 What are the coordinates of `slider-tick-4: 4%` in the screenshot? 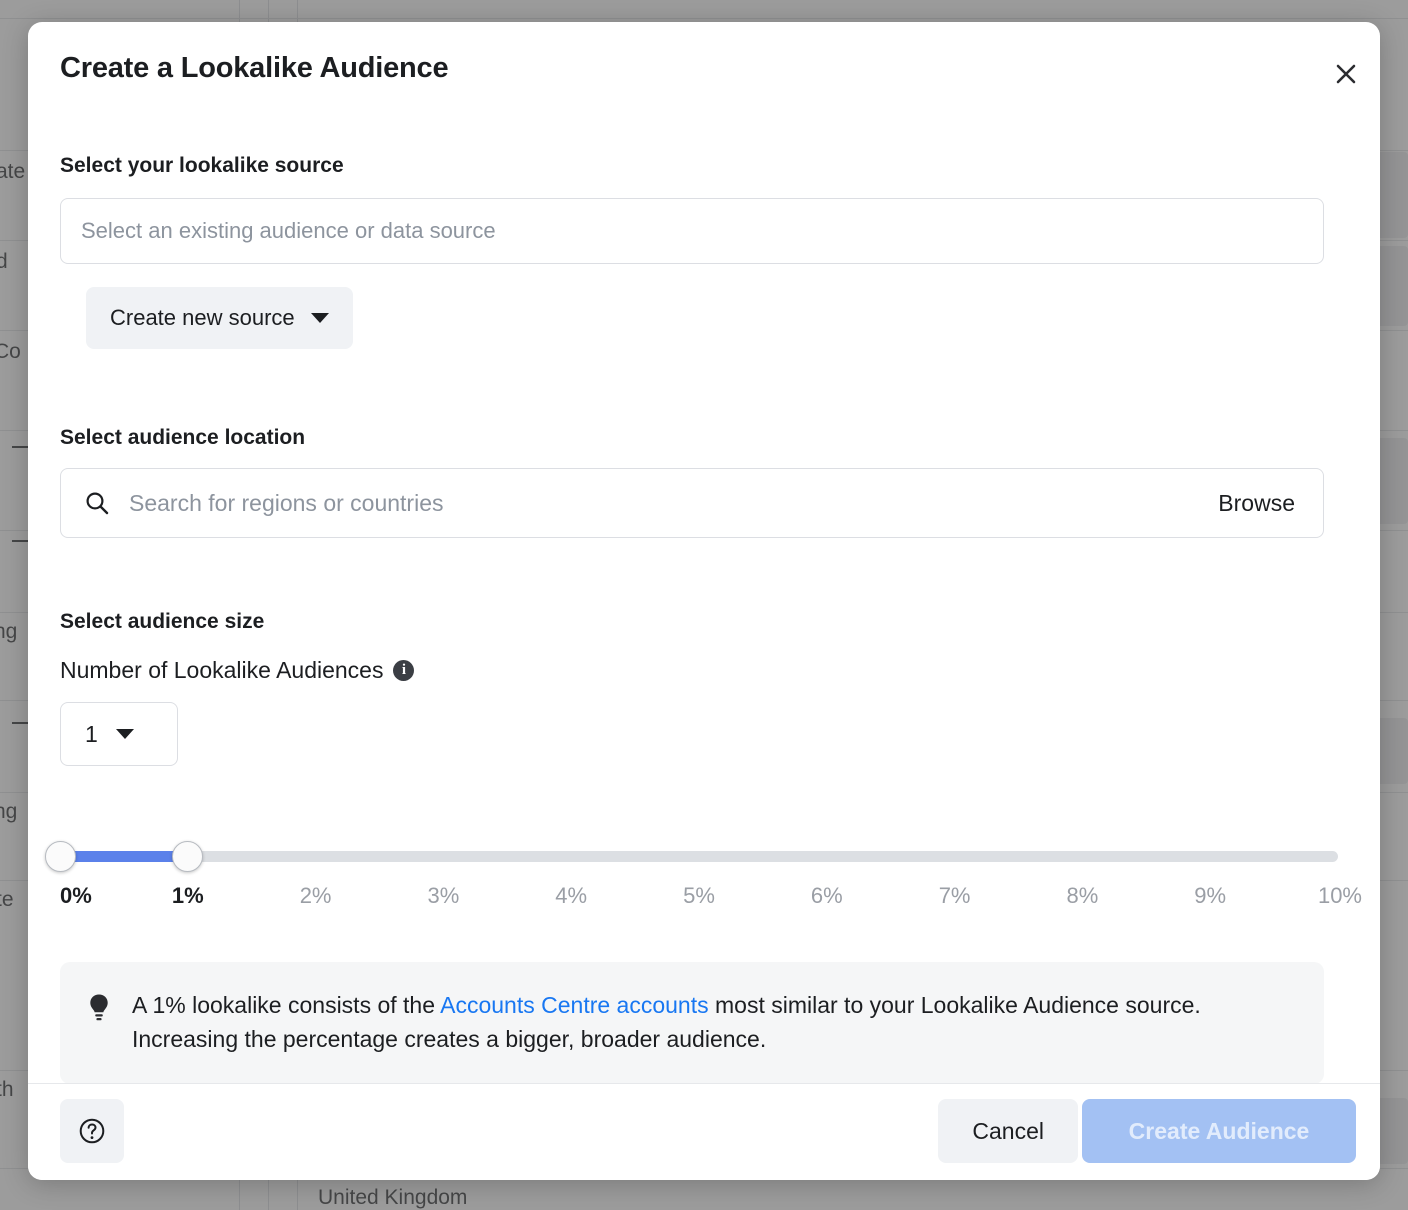 It's located at (571, 895).